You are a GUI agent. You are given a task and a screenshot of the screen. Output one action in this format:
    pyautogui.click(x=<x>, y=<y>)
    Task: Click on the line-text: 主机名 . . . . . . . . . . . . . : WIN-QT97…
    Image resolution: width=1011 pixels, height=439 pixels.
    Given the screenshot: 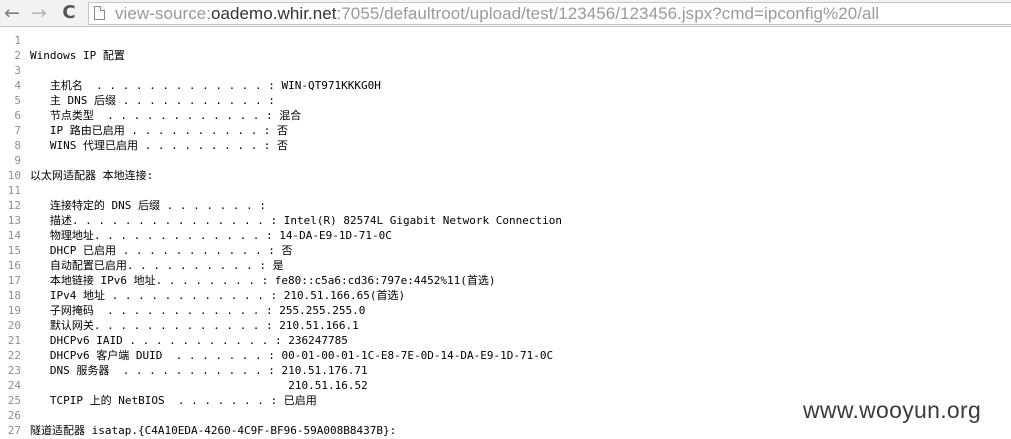 What is the action you would take?
    pyautogui.click(x=205, y=85)
    